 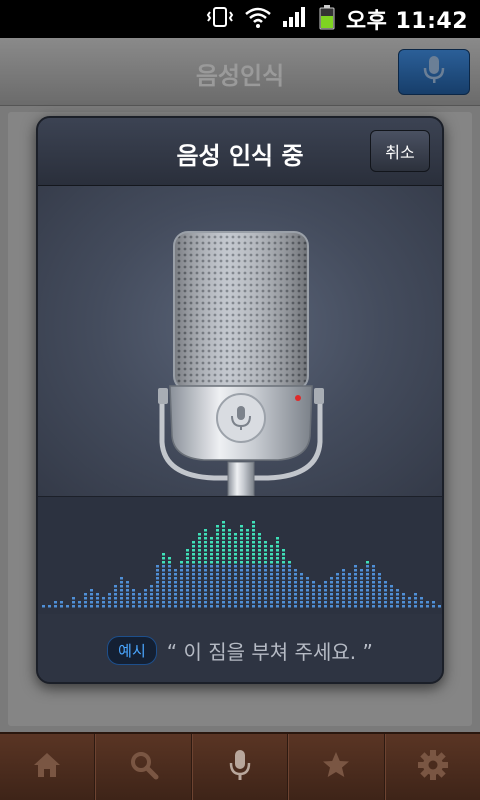 I want to click on status-bar: 오후 11:42, so click(x=240, y=19).